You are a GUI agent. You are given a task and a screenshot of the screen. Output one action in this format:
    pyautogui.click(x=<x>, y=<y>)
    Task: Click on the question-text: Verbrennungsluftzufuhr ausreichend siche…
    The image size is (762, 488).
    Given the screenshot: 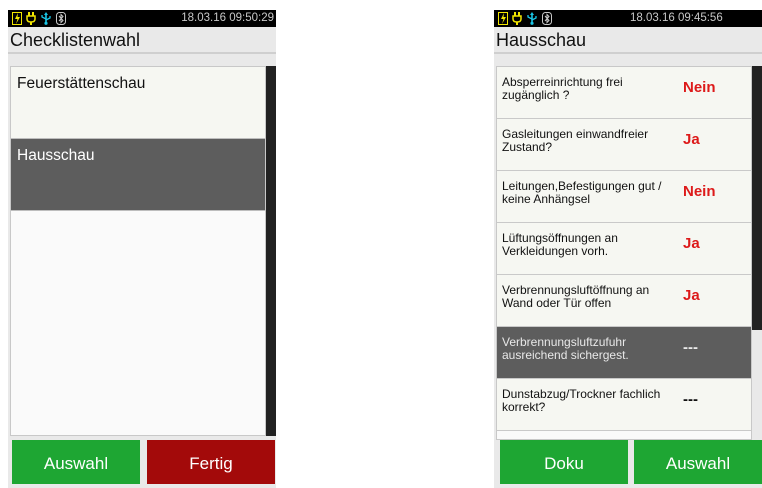 What is the action you would take?
    pyautogui.click(x=565, y=348)
    